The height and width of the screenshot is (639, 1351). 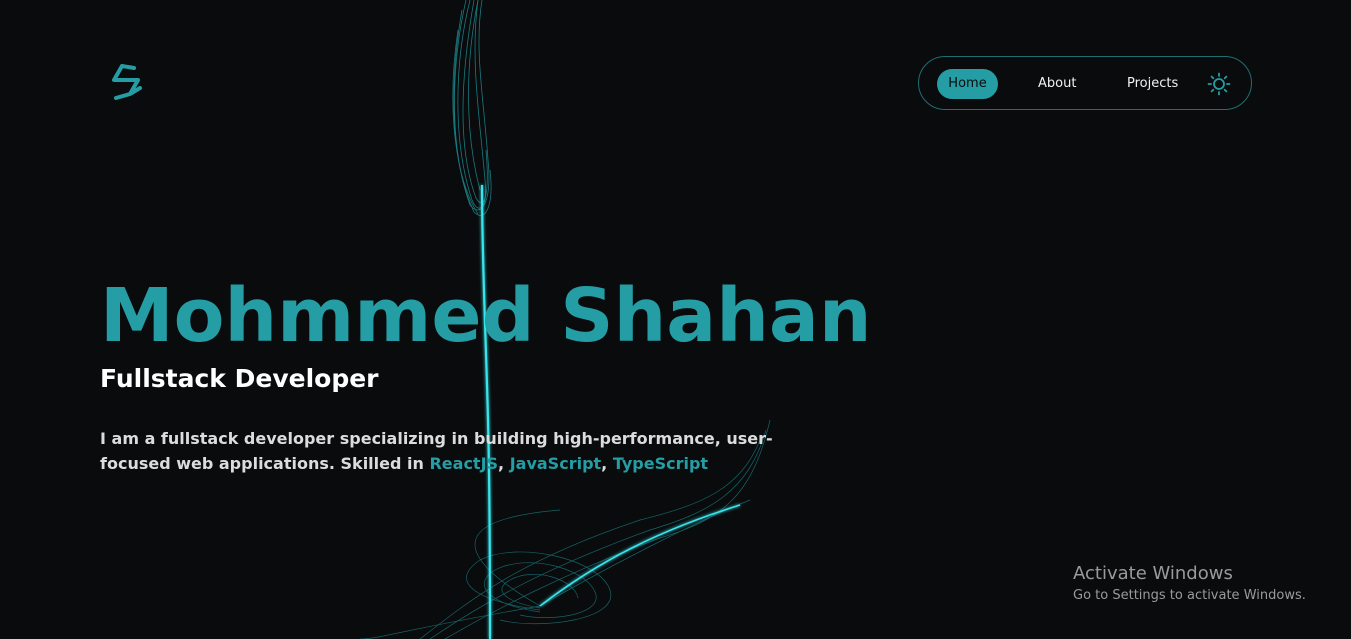 What do you see at coordinates (967, 84) in the screenshot?
I see `nav-home-link: Home` at bounding box center [967, 84].